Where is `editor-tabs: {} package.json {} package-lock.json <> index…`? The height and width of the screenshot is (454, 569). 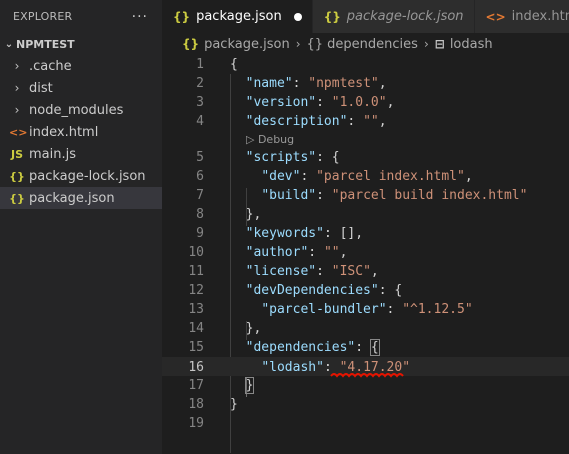 editor-tabs: {} package.json {} package-lock.json <> index… is located at coordinates (365, 16).